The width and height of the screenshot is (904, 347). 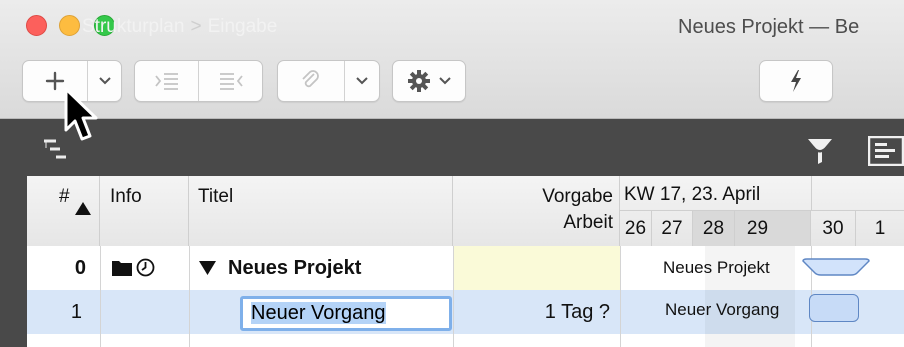 I want to click on gantt-week-header: KW 17, 23. April, so click(x=762, y=193).